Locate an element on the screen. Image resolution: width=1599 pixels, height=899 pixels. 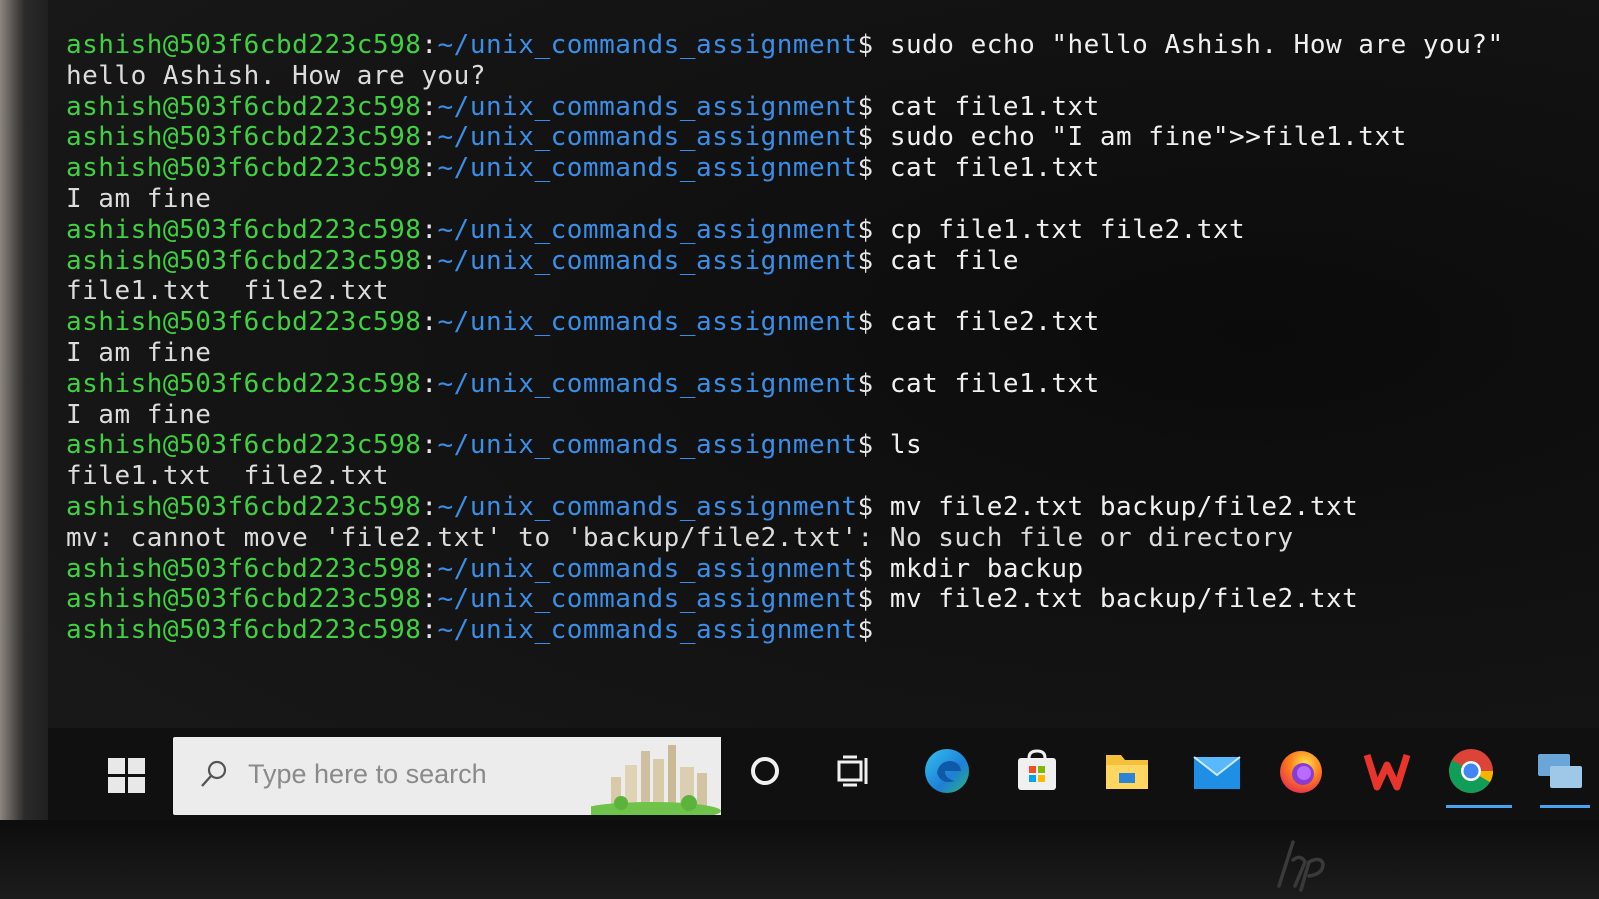
search-icon is located at coordinates (214, 773).